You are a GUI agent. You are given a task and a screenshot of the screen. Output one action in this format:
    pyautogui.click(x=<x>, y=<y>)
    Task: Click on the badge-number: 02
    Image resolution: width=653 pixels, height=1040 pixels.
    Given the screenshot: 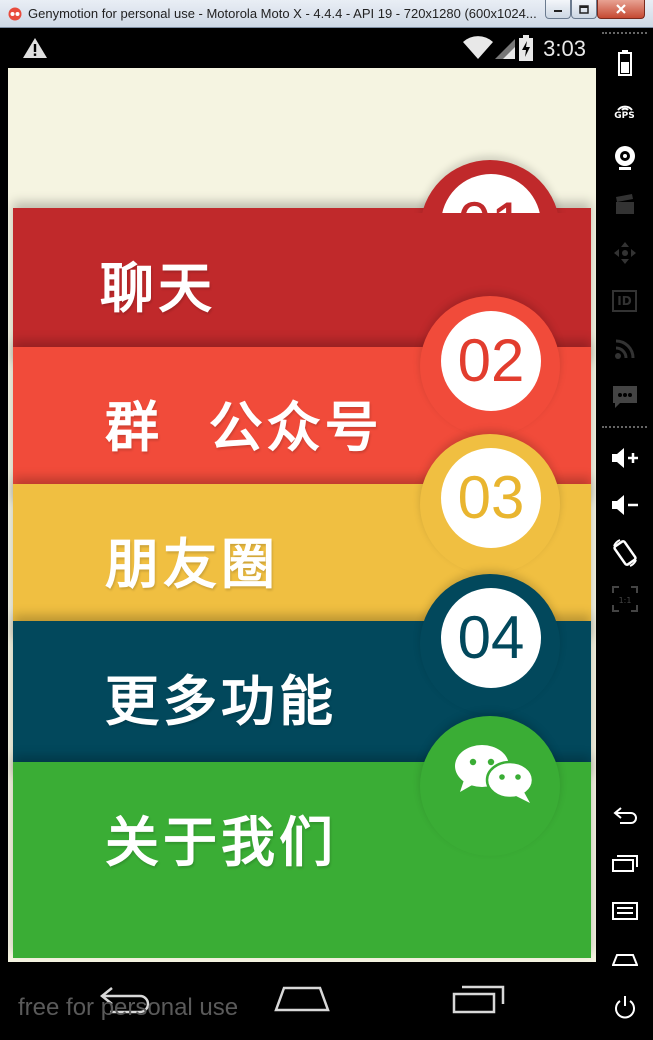 What is the action you would take?
    pyautogui.click(x=491, y=361)
    